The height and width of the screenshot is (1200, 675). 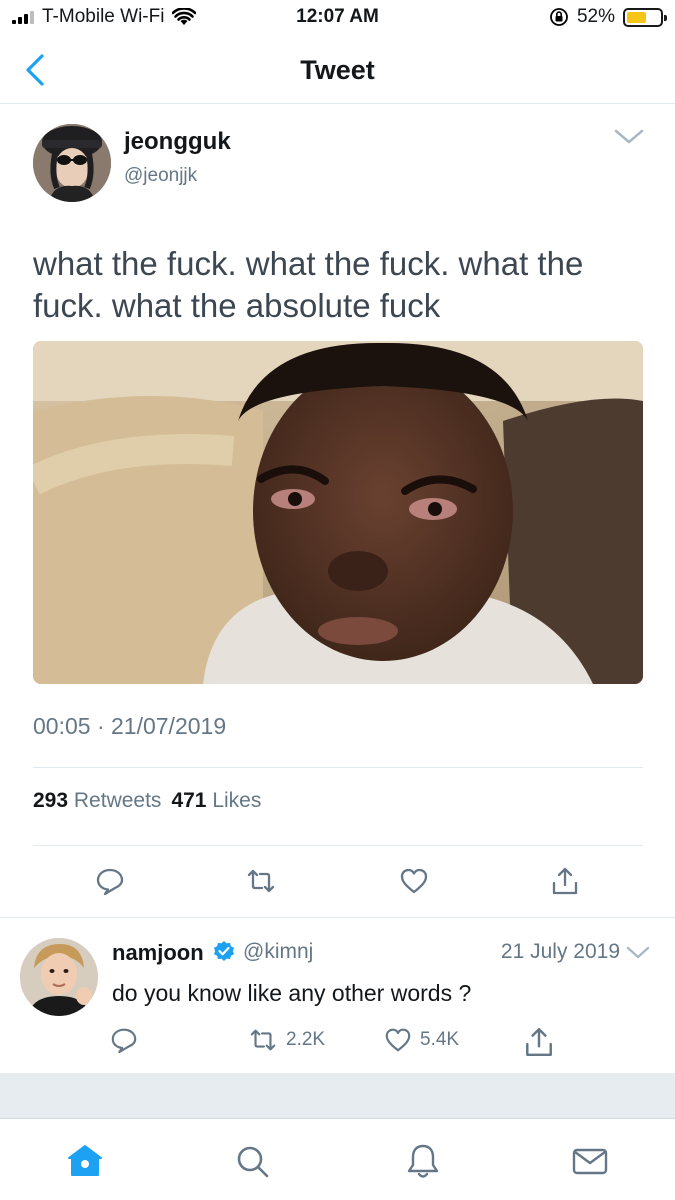 I want to click on tweet-timestamp: 00:05 · 21/07/2019, so click(x=130, y=726).